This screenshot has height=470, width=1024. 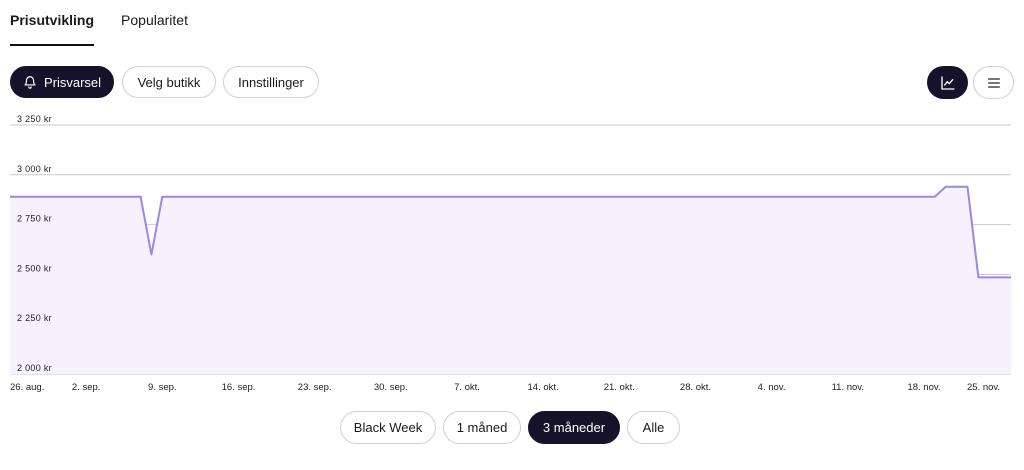 I want to click on x-tick-label: 4. nov., so click(x=772, y=387).